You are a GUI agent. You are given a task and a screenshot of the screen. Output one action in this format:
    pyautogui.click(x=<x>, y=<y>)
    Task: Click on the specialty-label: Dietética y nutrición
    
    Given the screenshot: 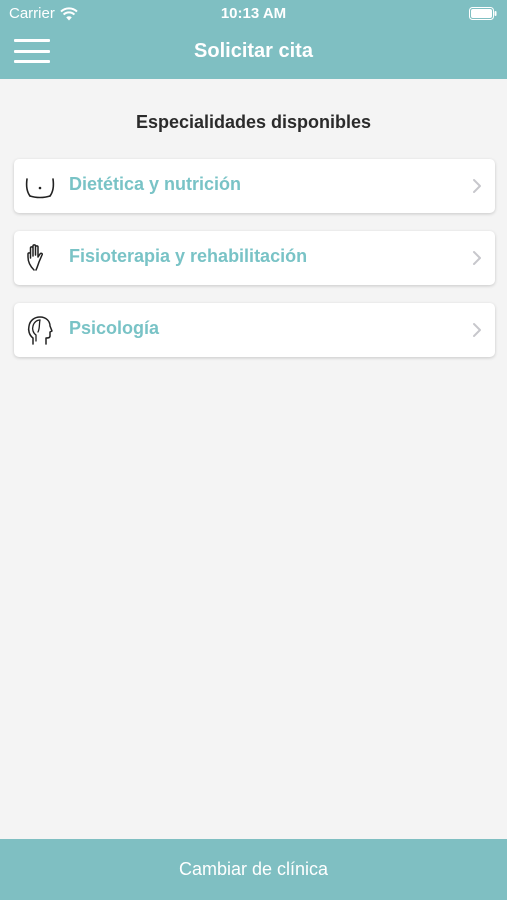 What is the action you would take?
    pyautogui.click(x=155, y=184)
    